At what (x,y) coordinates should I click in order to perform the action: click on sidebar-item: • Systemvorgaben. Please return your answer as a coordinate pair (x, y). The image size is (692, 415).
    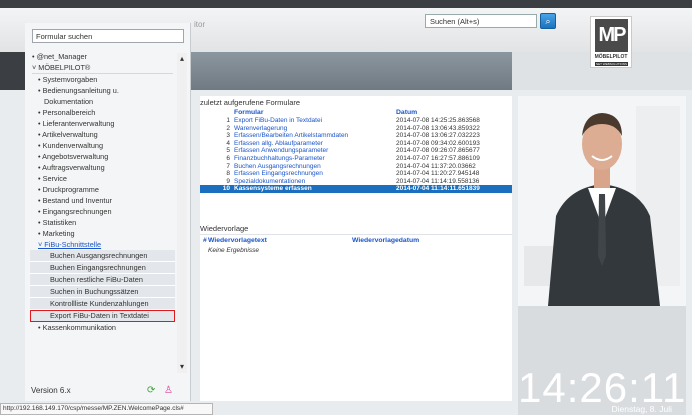
    Looking at the image, I should click on (102, 79).